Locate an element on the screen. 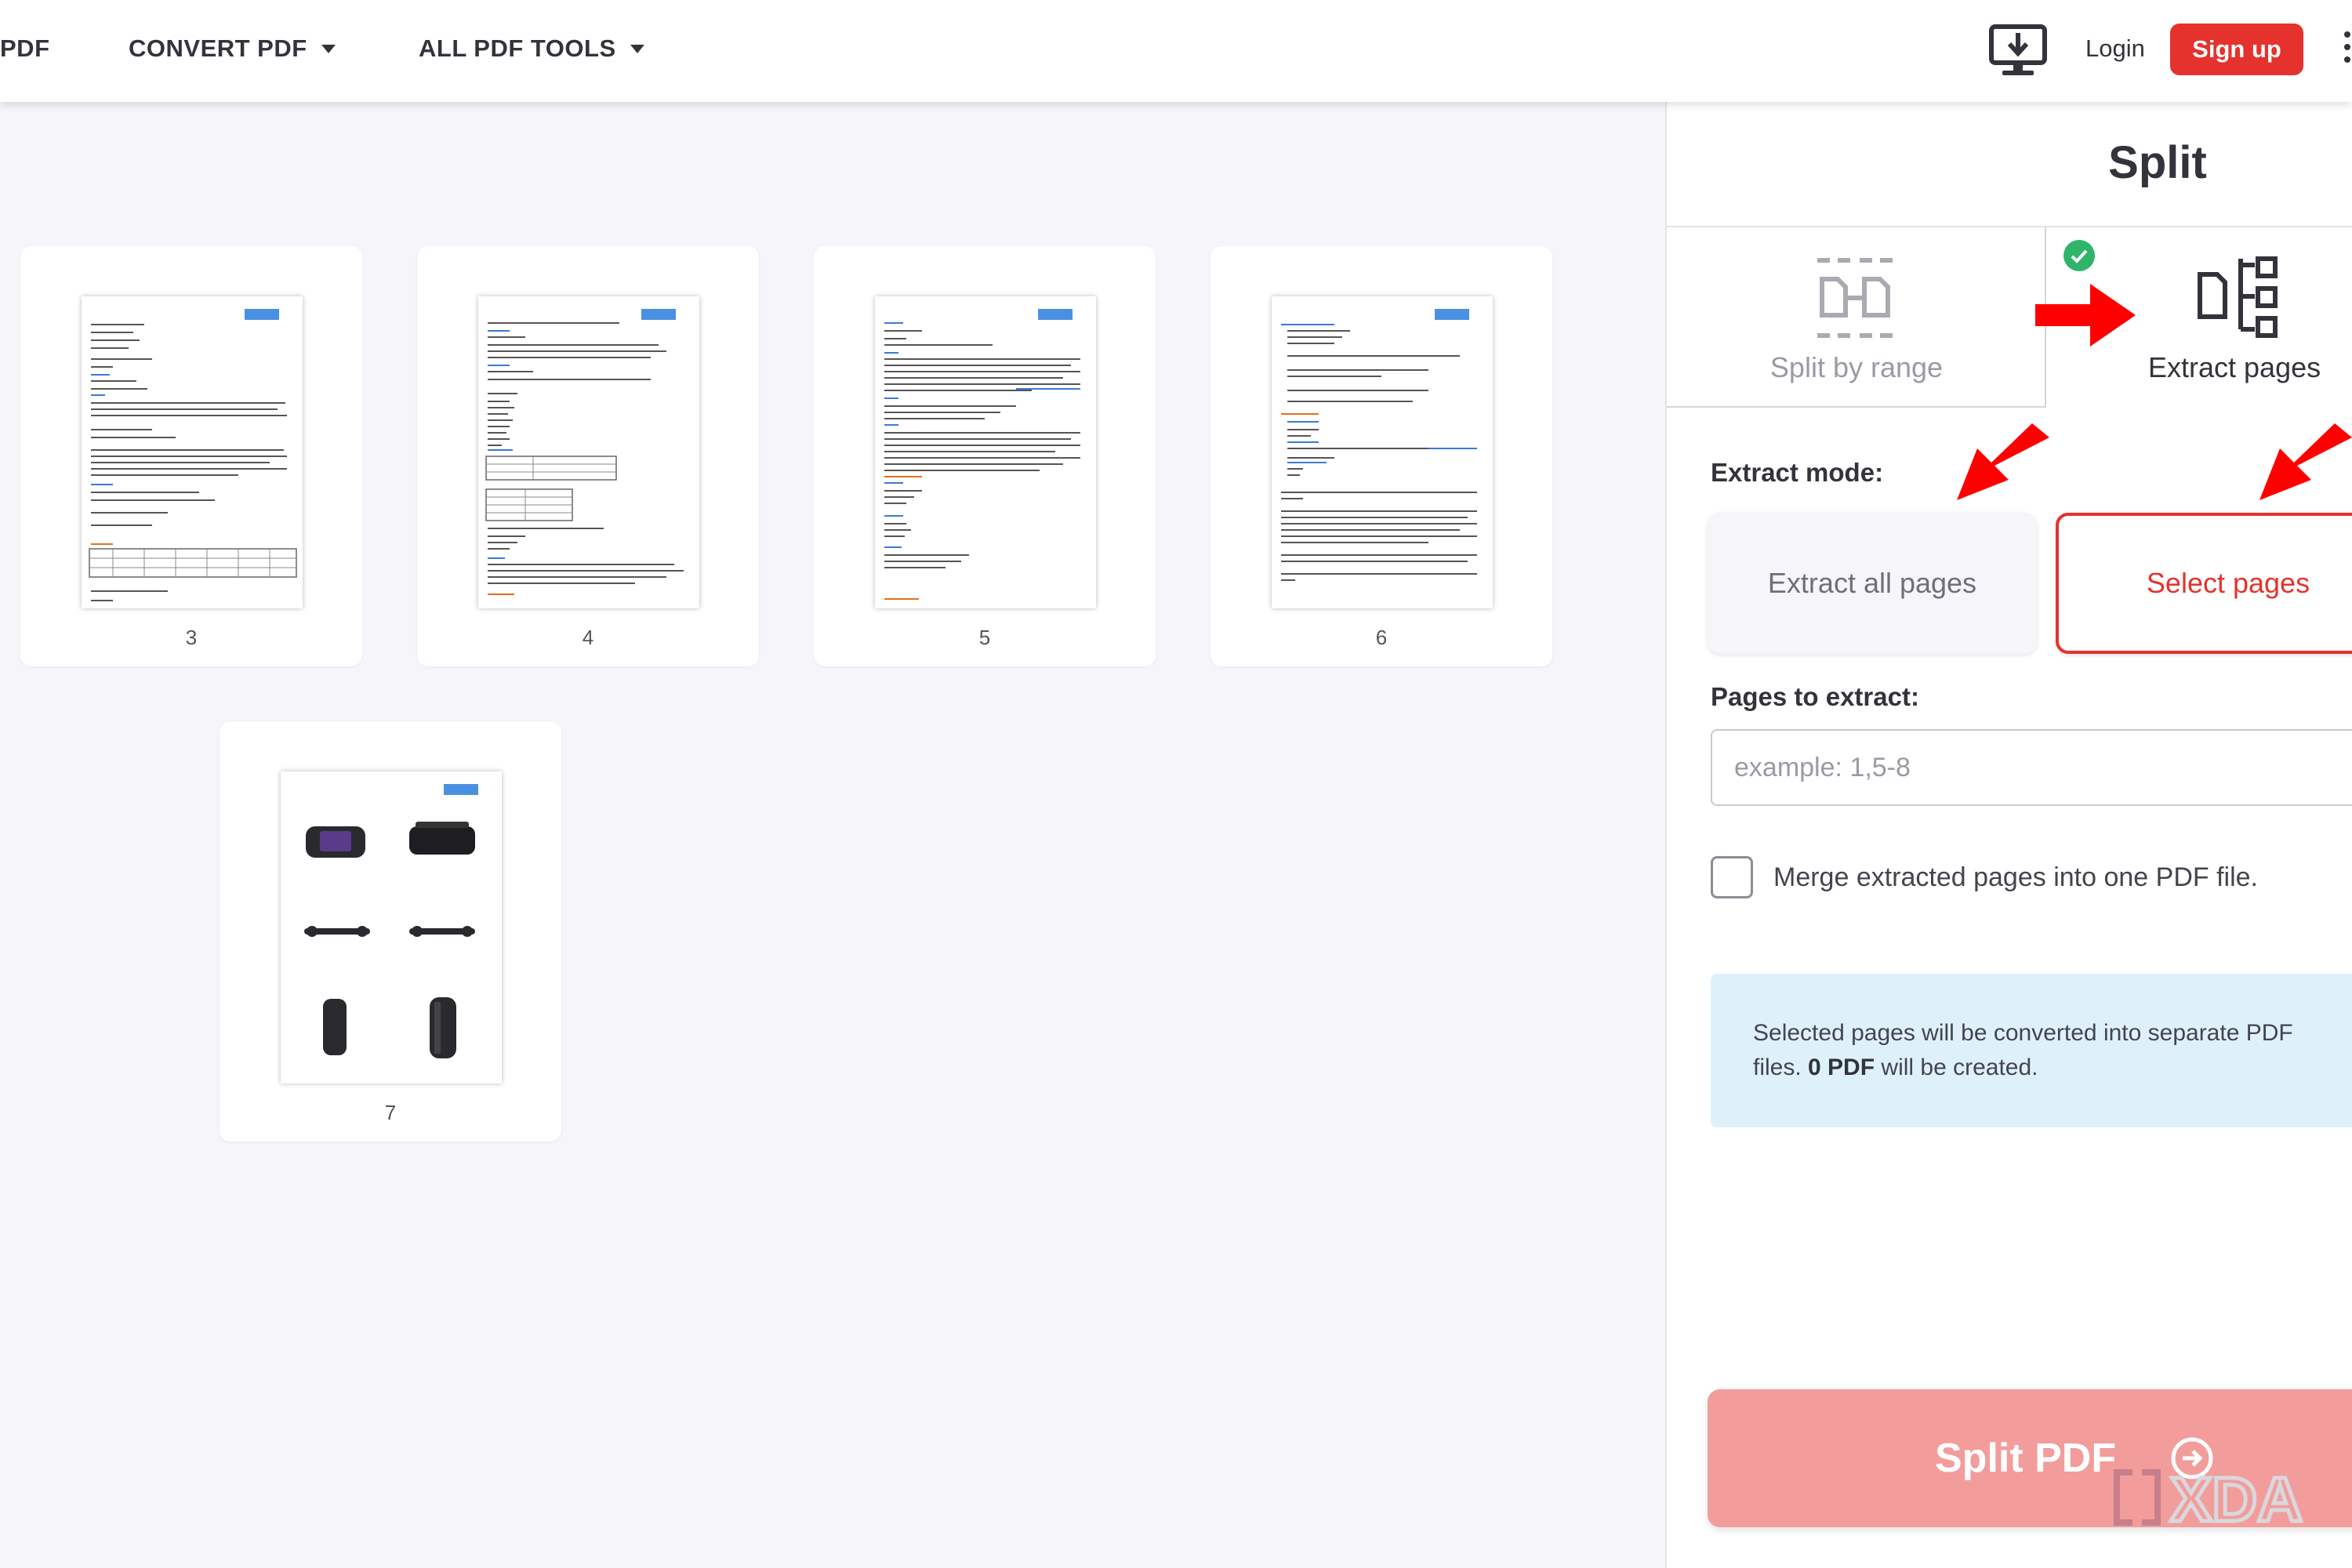 This screenshot has width=2352, height=1568. info-pdf-count: 0 PDF is located at coordinates (1841, 1067).